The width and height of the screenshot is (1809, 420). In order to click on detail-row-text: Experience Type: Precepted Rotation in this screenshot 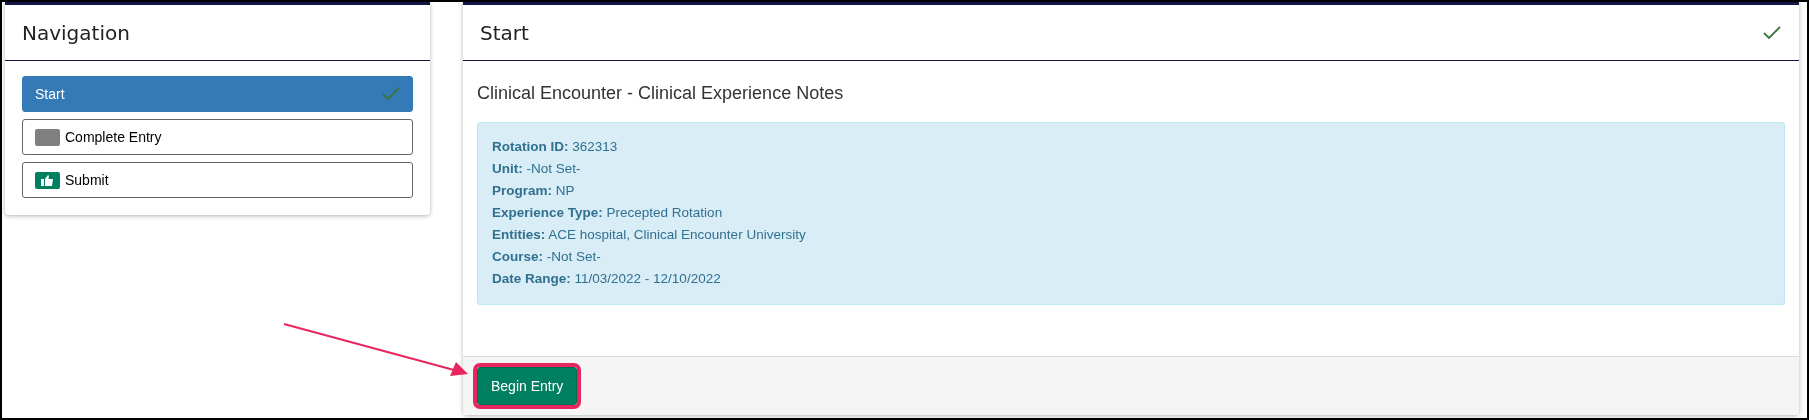, I will do `click(608, 213)`.